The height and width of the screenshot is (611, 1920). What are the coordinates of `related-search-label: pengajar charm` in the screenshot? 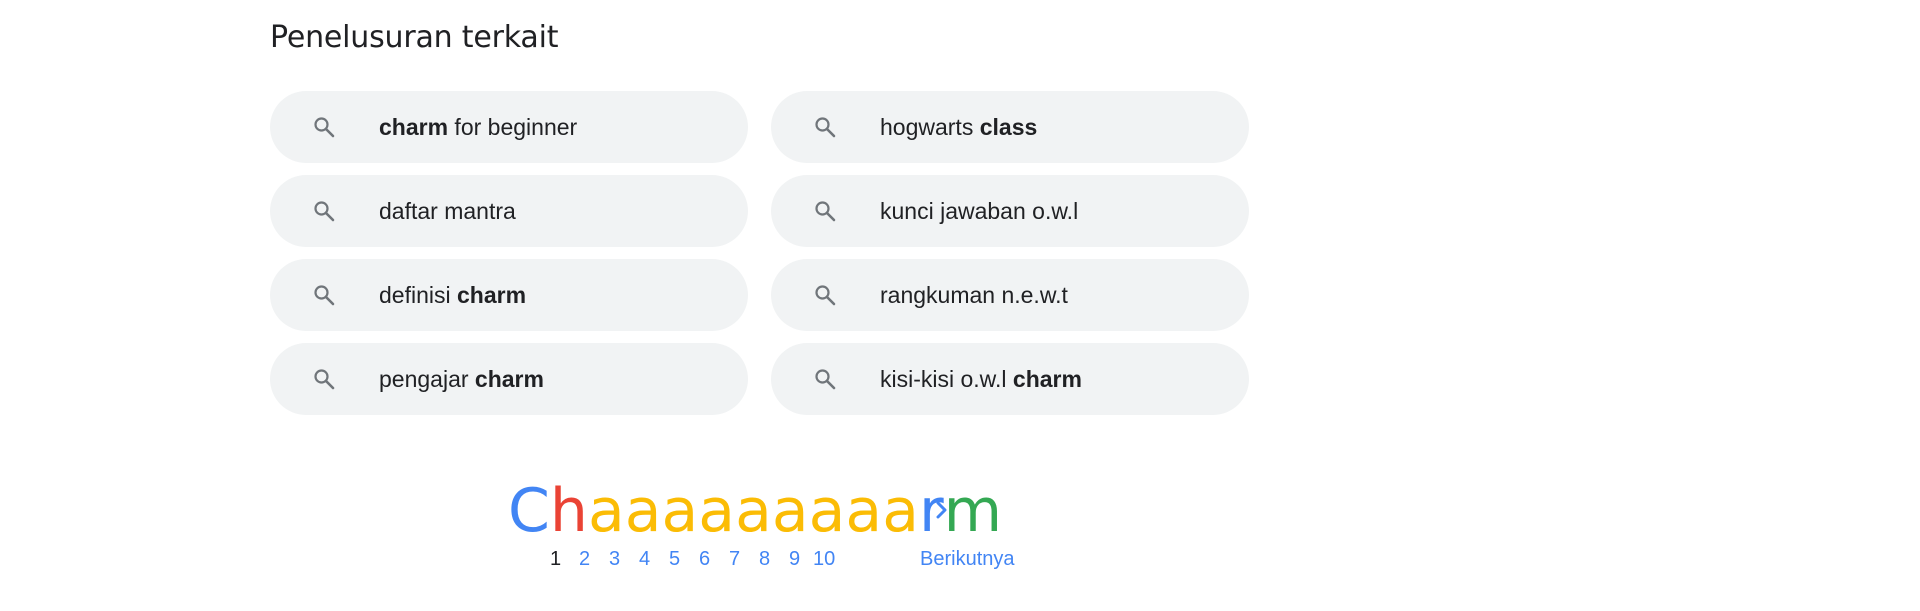 It's located at (461, 378).